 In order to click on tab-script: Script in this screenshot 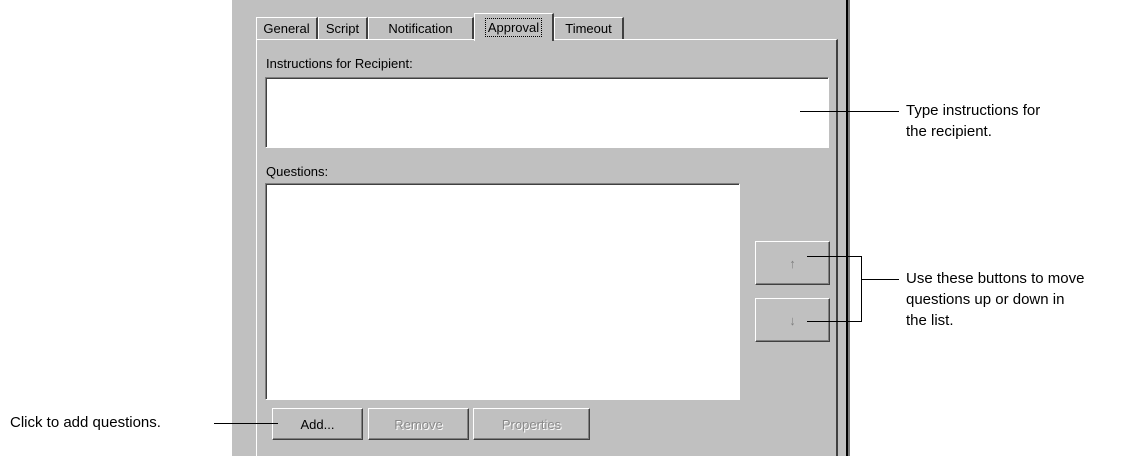, I will do `click(343, 28)`.